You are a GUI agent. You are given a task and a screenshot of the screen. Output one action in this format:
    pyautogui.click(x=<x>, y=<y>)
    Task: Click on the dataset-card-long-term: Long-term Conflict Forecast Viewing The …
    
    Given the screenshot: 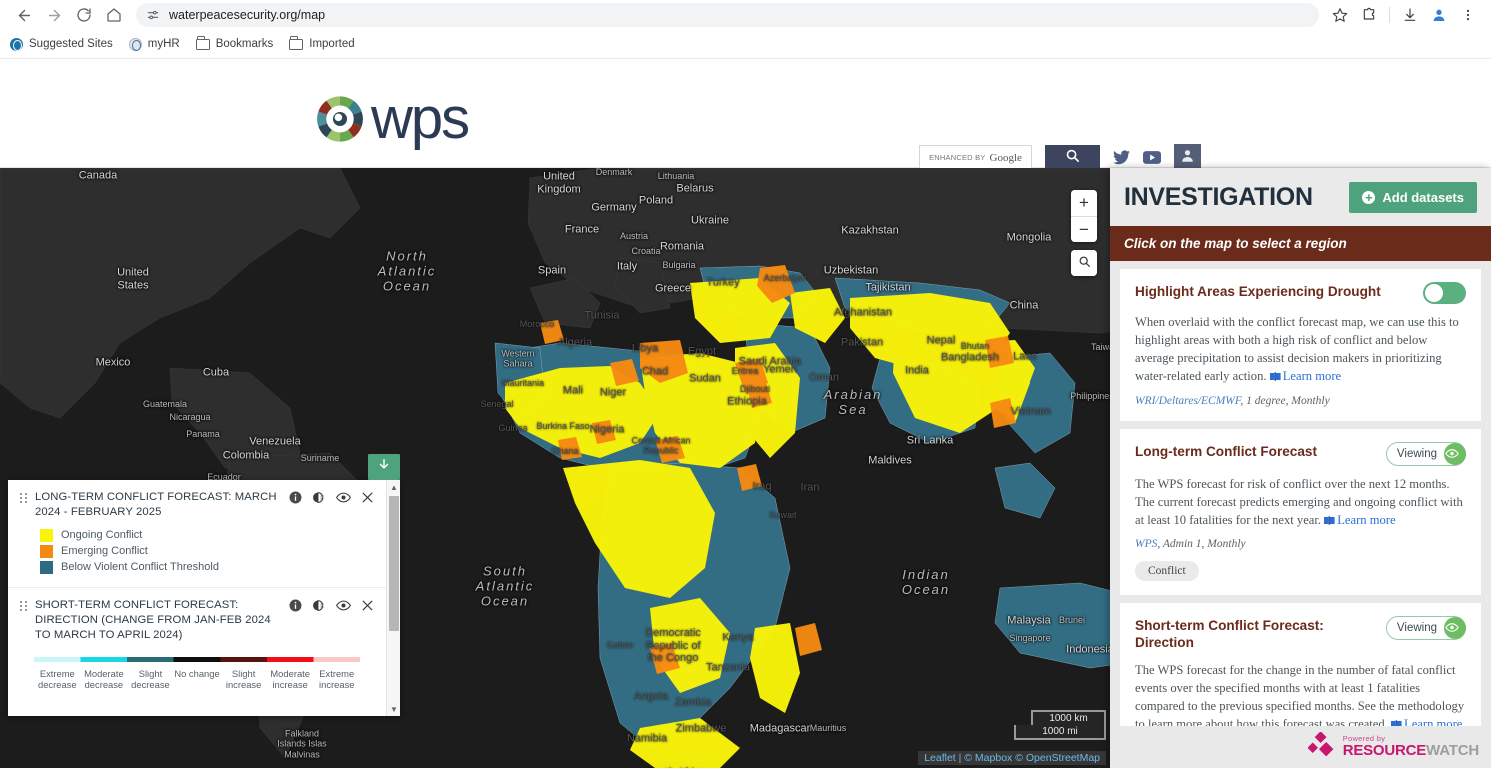 What is the action you would take?
    pyautogui.click(x=1300, y=511)
    